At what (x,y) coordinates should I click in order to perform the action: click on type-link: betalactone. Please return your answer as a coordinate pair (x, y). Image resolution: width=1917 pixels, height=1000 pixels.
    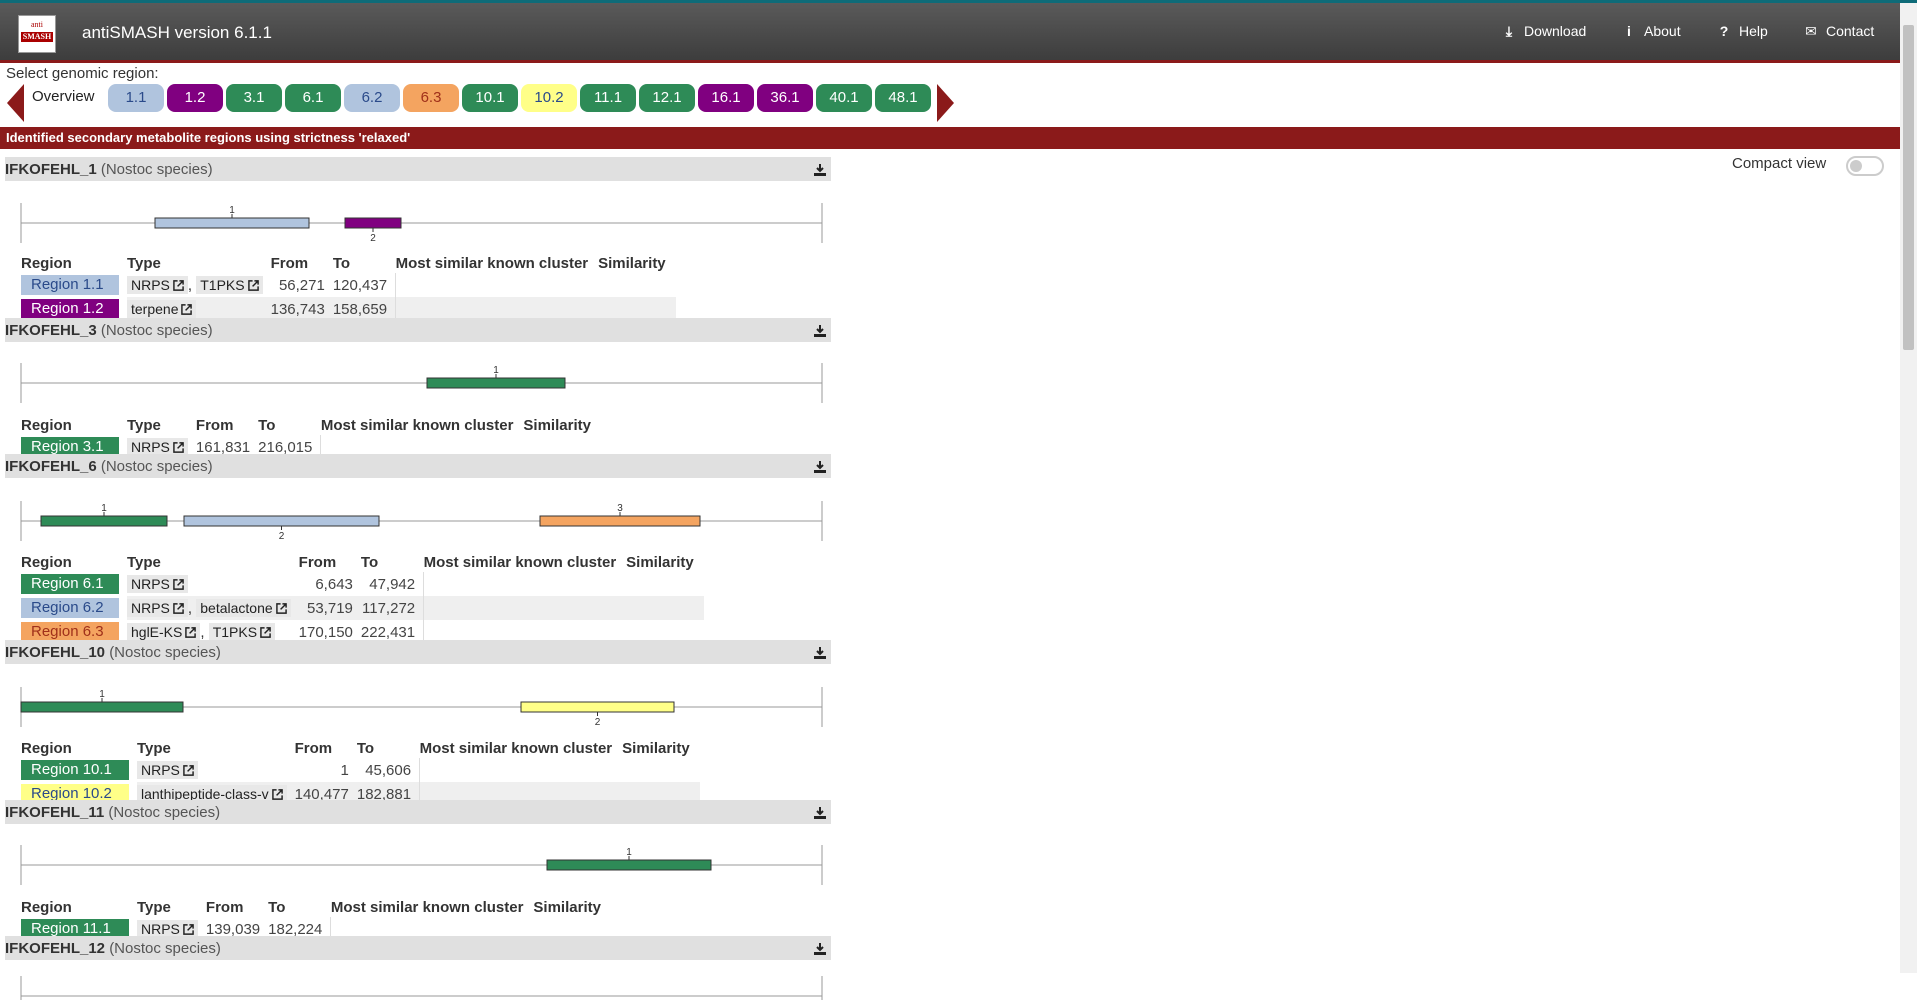
    Looking at the image, I should click on (243, 608).